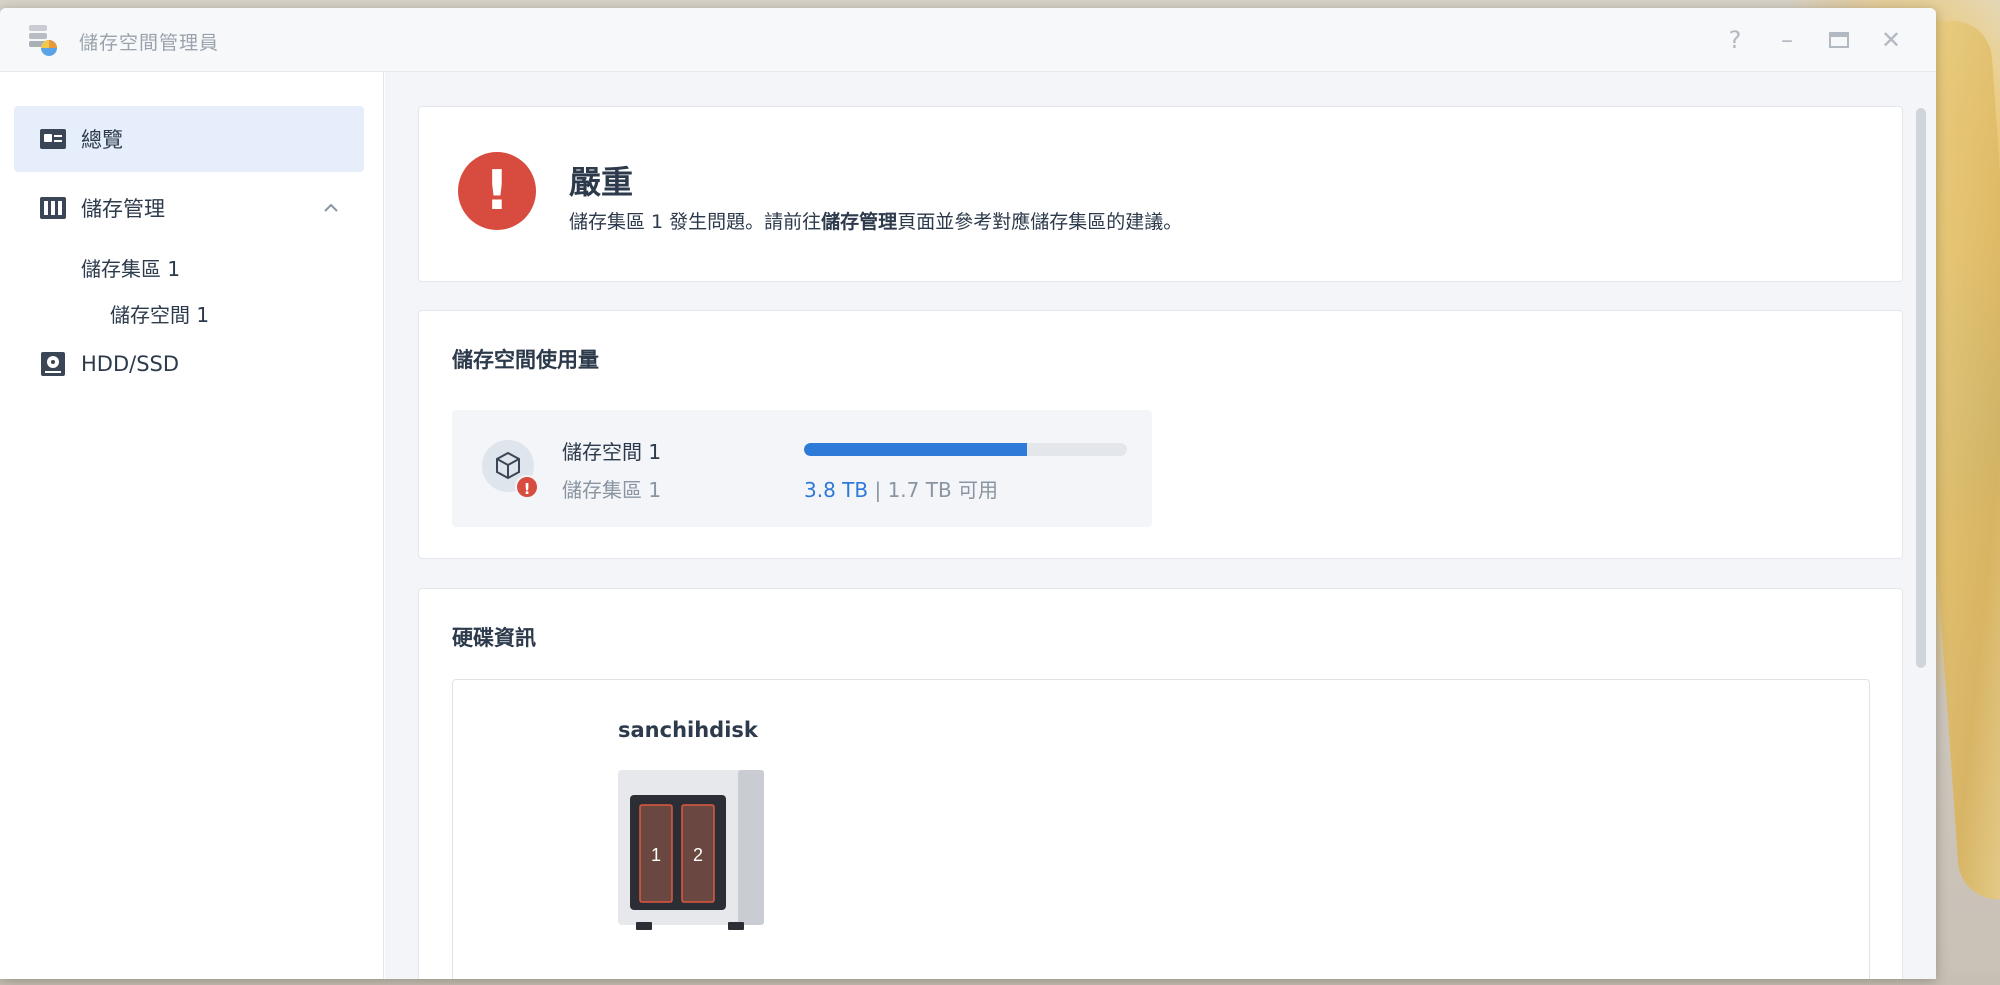 This screenshot has height=985, width=2000. What do you see at coordinates (102, 140) in the screenshot?
I see `sidebar-item-label: 總覽` at bounding box center [102, 140].